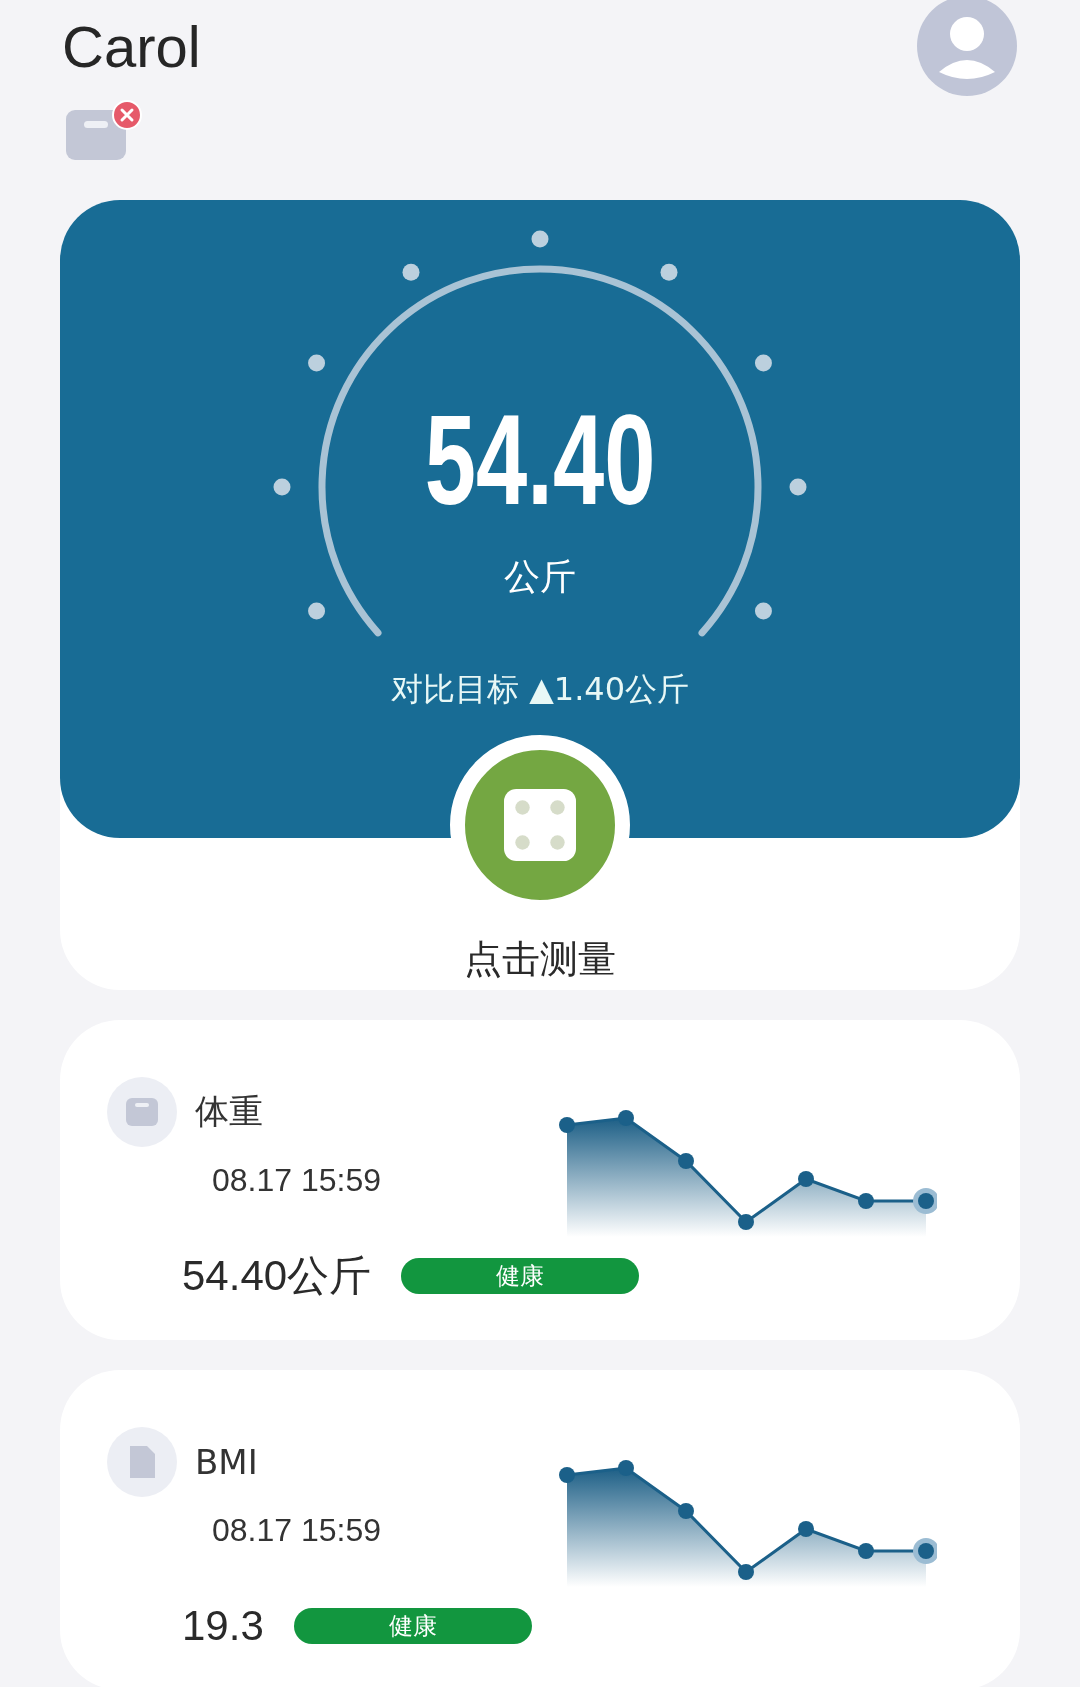 The image size is (1080, 1687). I want to click on target-comparison: 对比目标 ▲1.40公斤, so click(540, 689).